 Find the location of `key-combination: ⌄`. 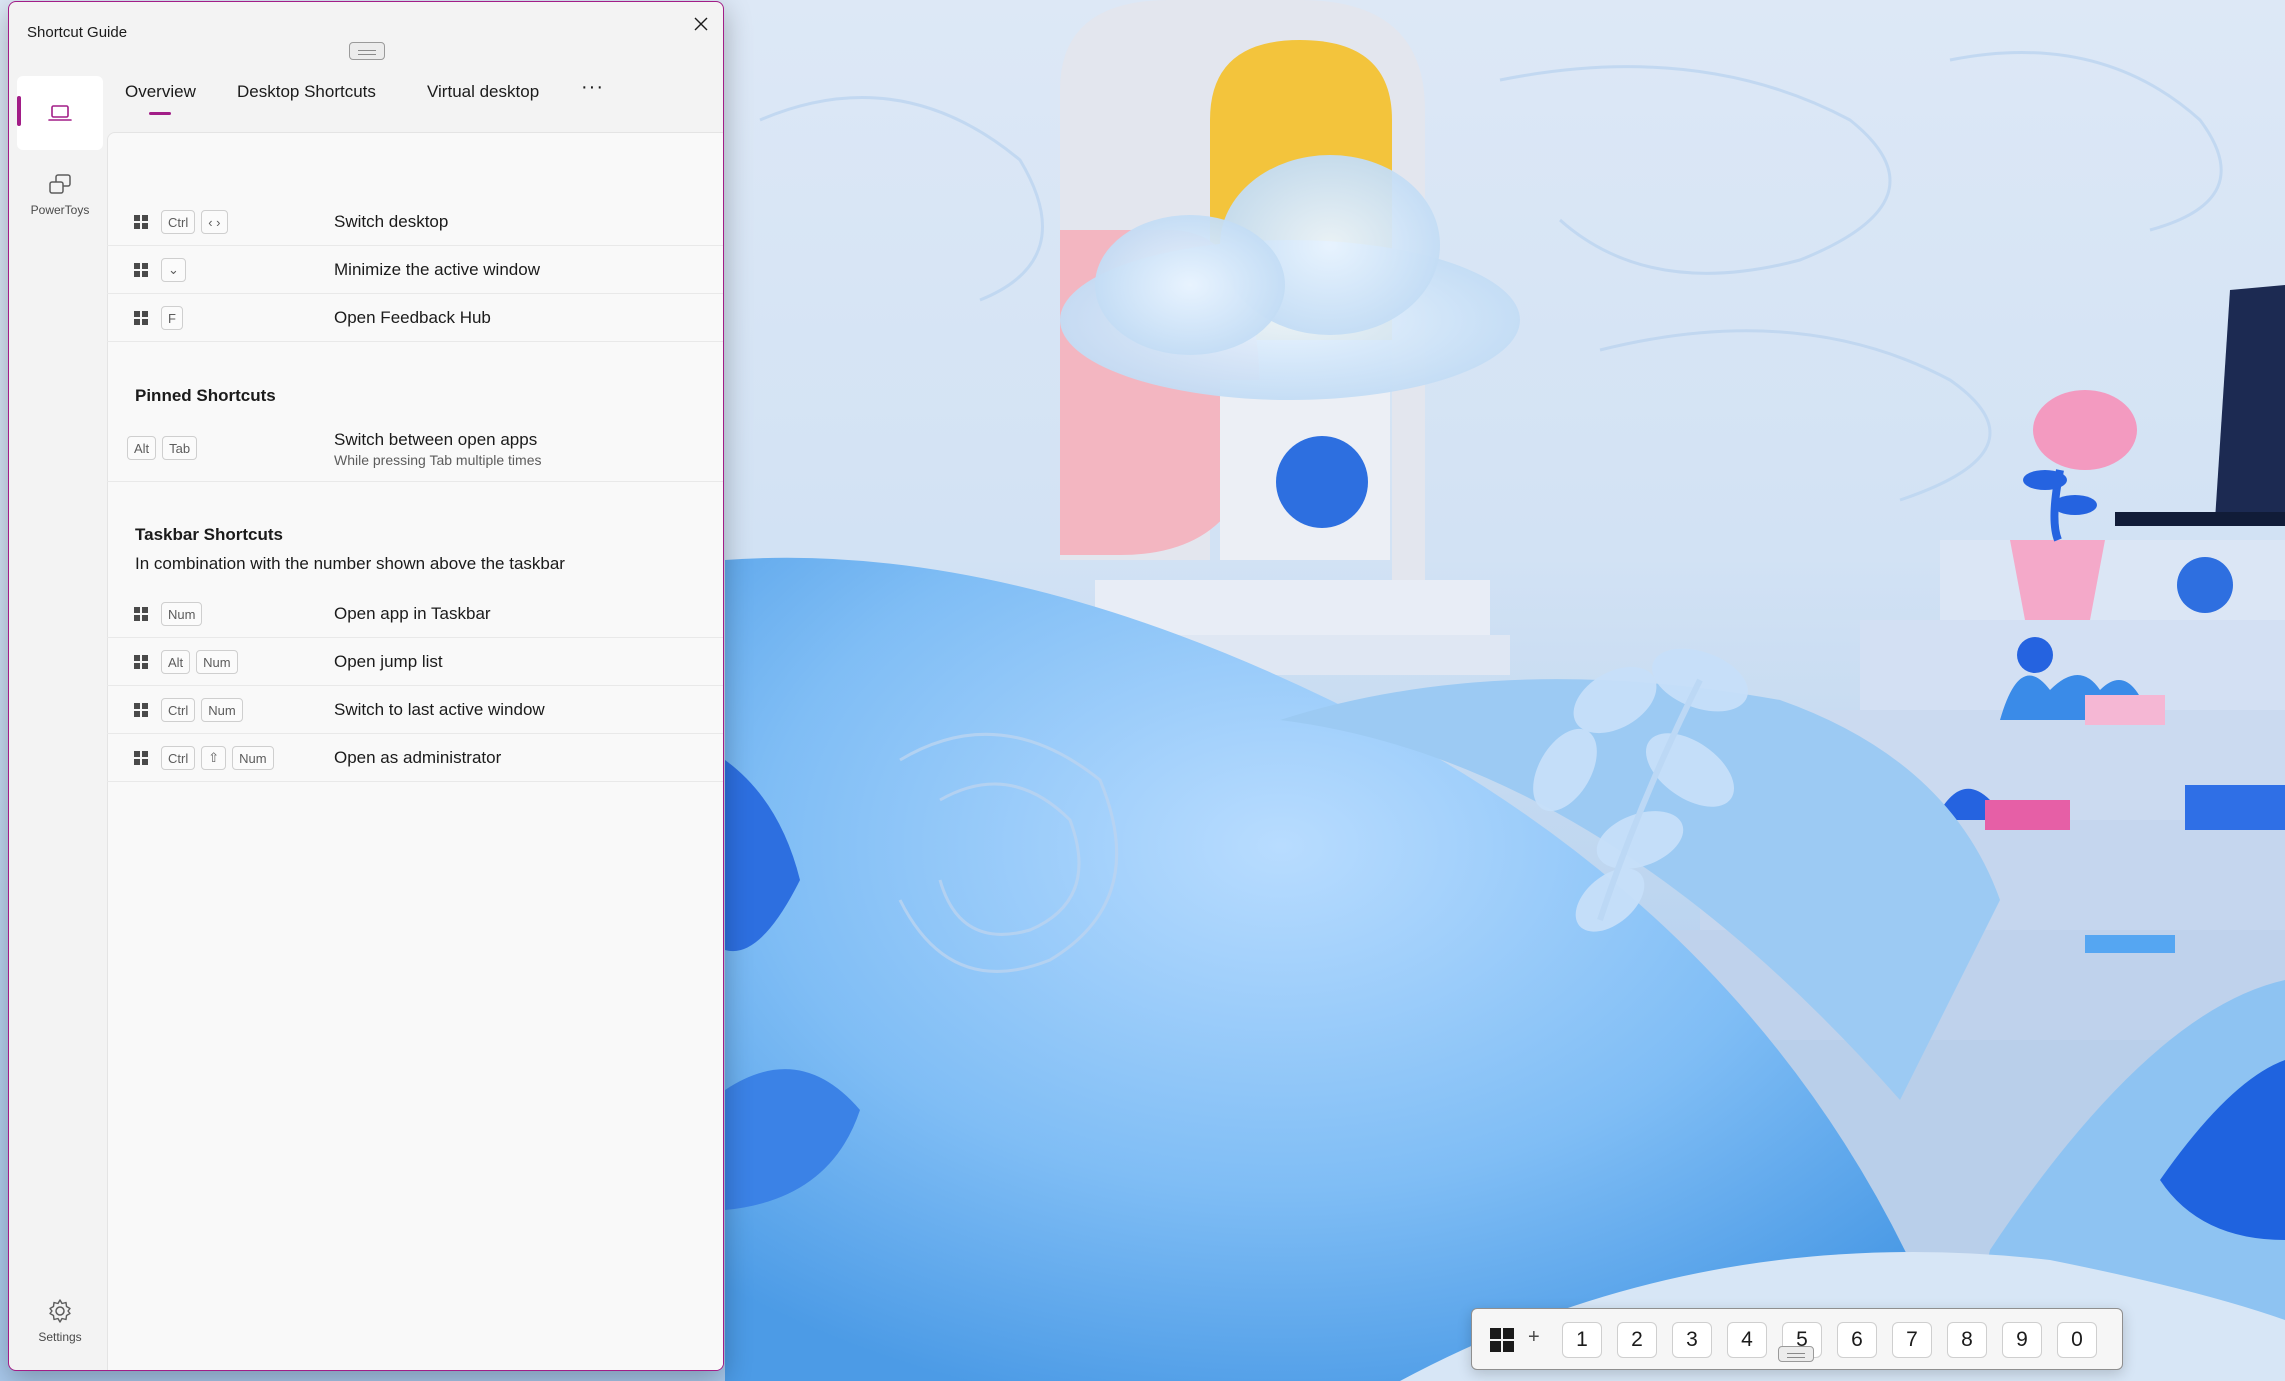

key-combination: ⌄ is located at coordinates (156, 270).